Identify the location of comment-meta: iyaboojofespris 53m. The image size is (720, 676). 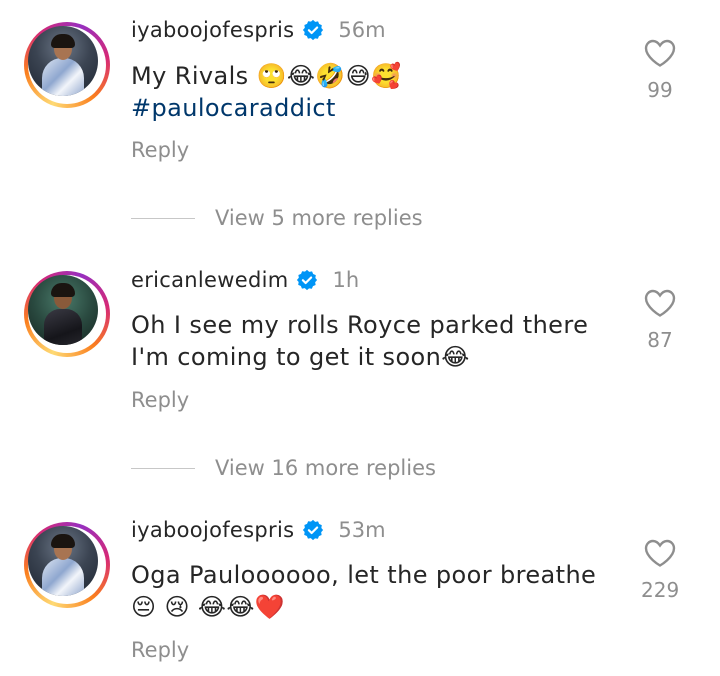
(258, 530).